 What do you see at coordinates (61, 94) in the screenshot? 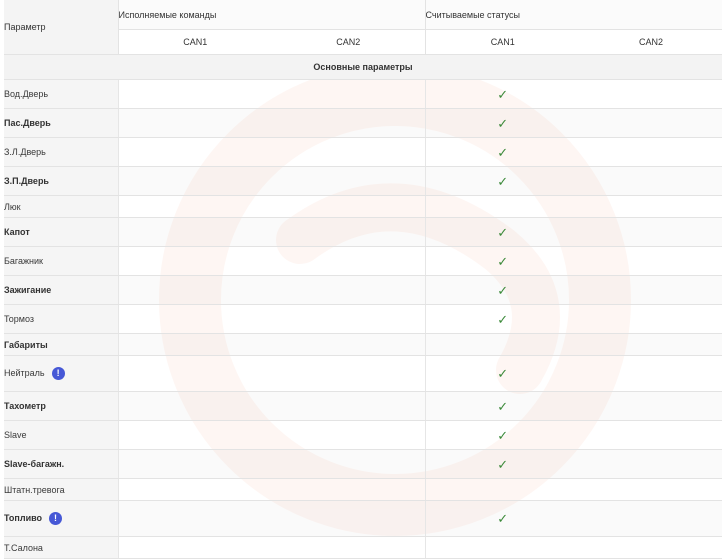
I see `param-name-cell: Вод.Дверь` at bounding box center [61, 94].